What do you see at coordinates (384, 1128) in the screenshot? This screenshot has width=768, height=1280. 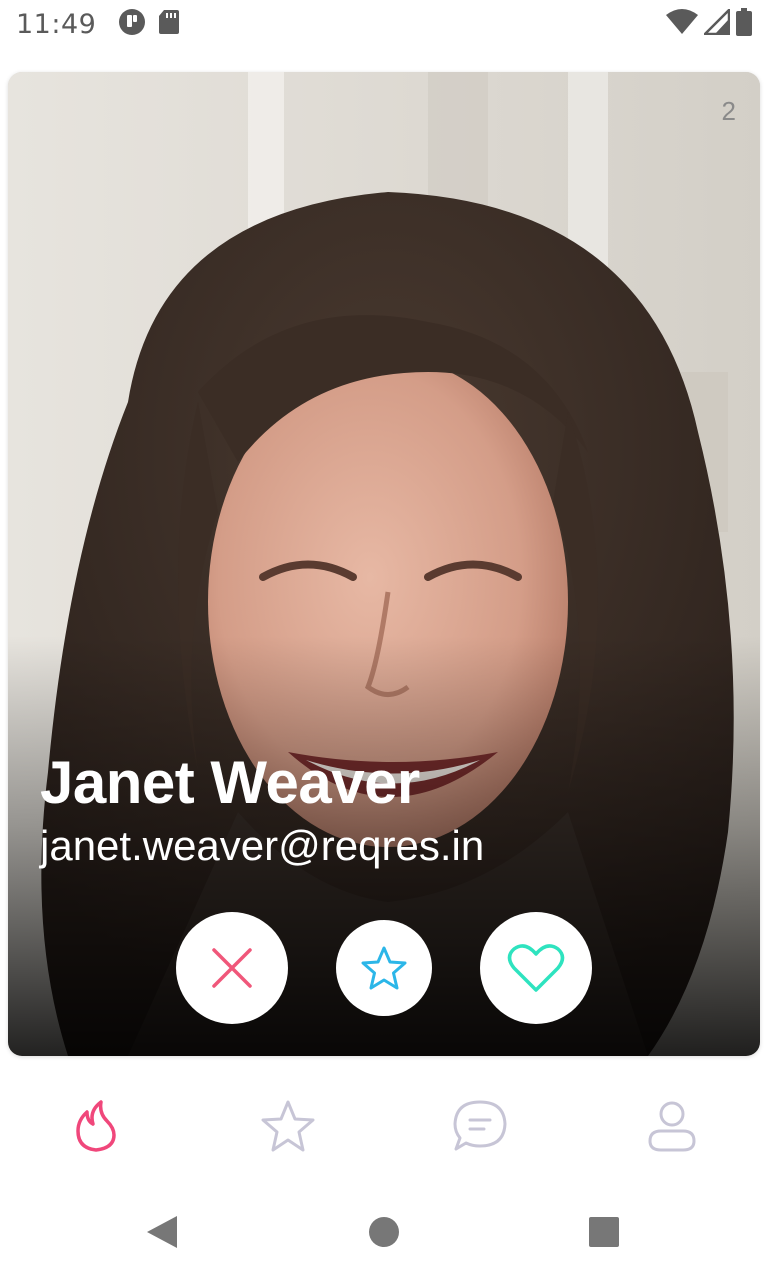 I see `bottom-tab-bar` at bounding box center [384, 1128].